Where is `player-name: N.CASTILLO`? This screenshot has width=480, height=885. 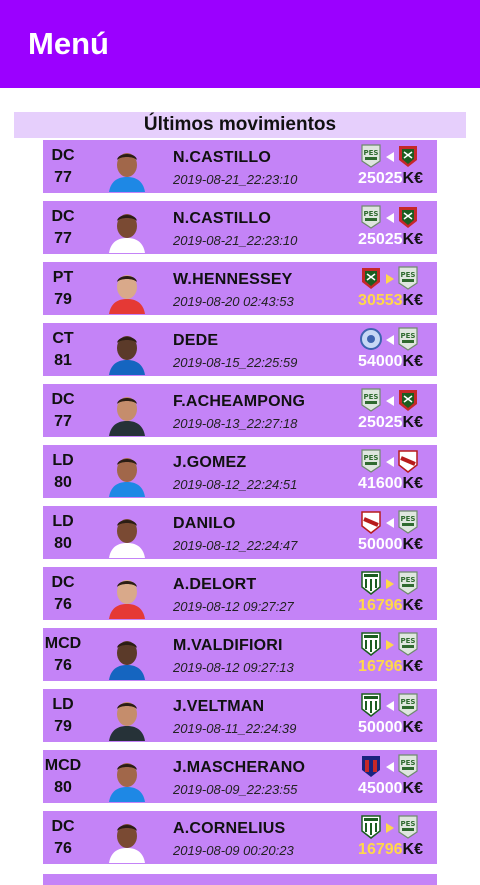 player-name: N.CASTILLO is located at coordinates (222, 218).